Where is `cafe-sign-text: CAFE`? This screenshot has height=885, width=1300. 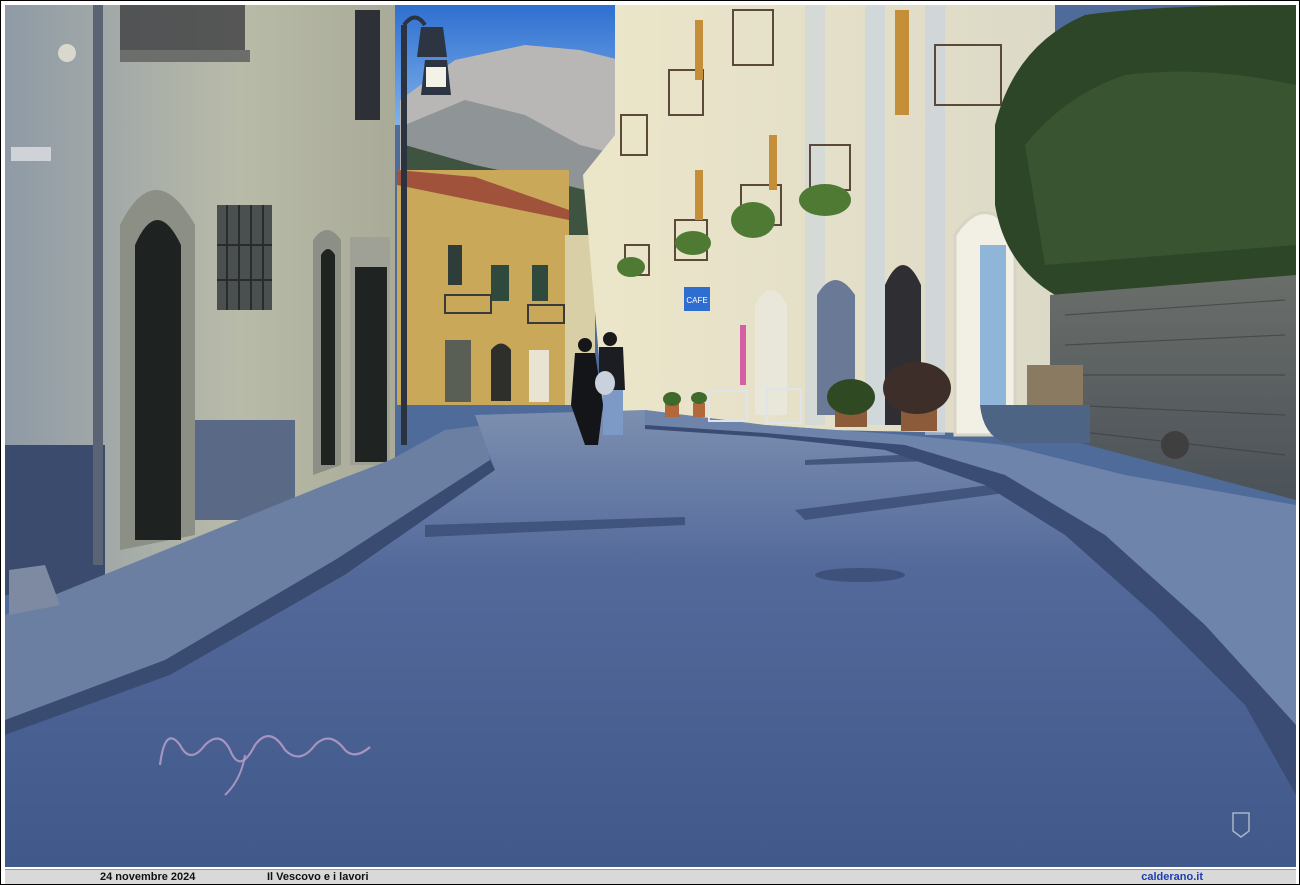 cafe-sign-text: CAFE is located at coordinates (696, 300).